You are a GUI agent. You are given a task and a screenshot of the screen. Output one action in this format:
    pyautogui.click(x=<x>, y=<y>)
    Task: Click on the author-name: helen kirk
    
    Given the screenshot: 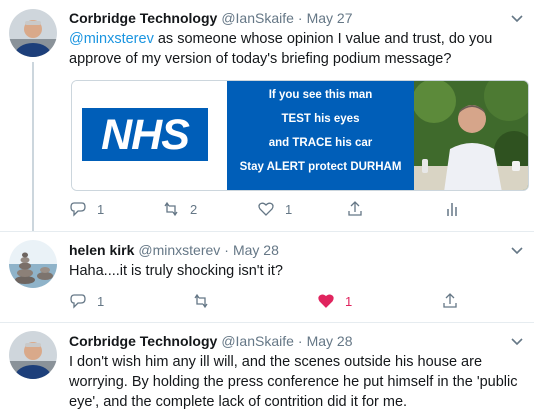 What is the action you would take?
    pyautogui.click(x=101, y=250)
    